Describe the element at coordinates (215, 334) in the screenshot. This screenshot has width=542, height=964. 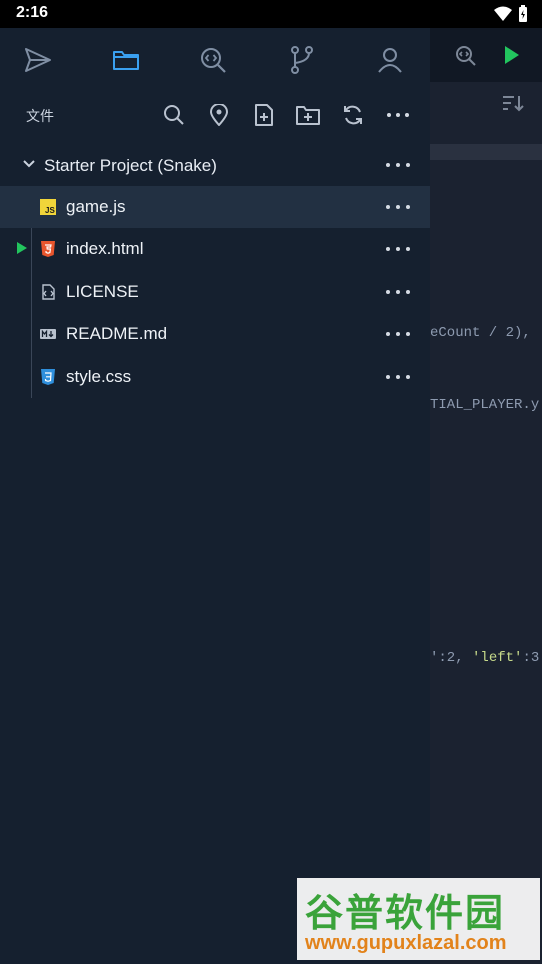
I see `file-row-readme-md: README.md` at that location.